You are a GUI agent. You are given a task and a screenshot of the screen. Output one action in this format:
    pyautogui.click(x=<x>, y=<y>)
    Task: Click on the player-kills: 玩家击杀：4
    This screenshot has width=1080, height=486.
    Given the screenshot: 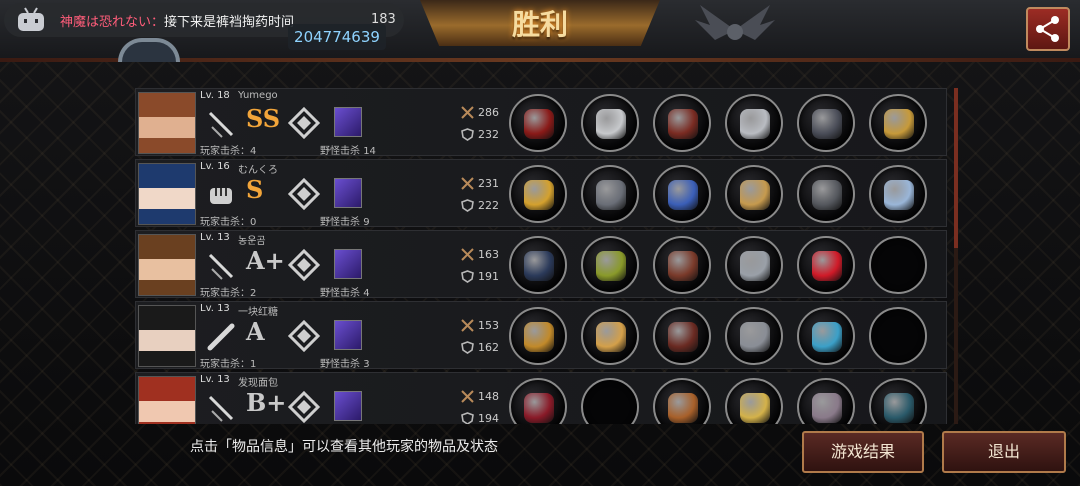 What is the action you would take?
    pyautogui.click(x=228, y=151)
    